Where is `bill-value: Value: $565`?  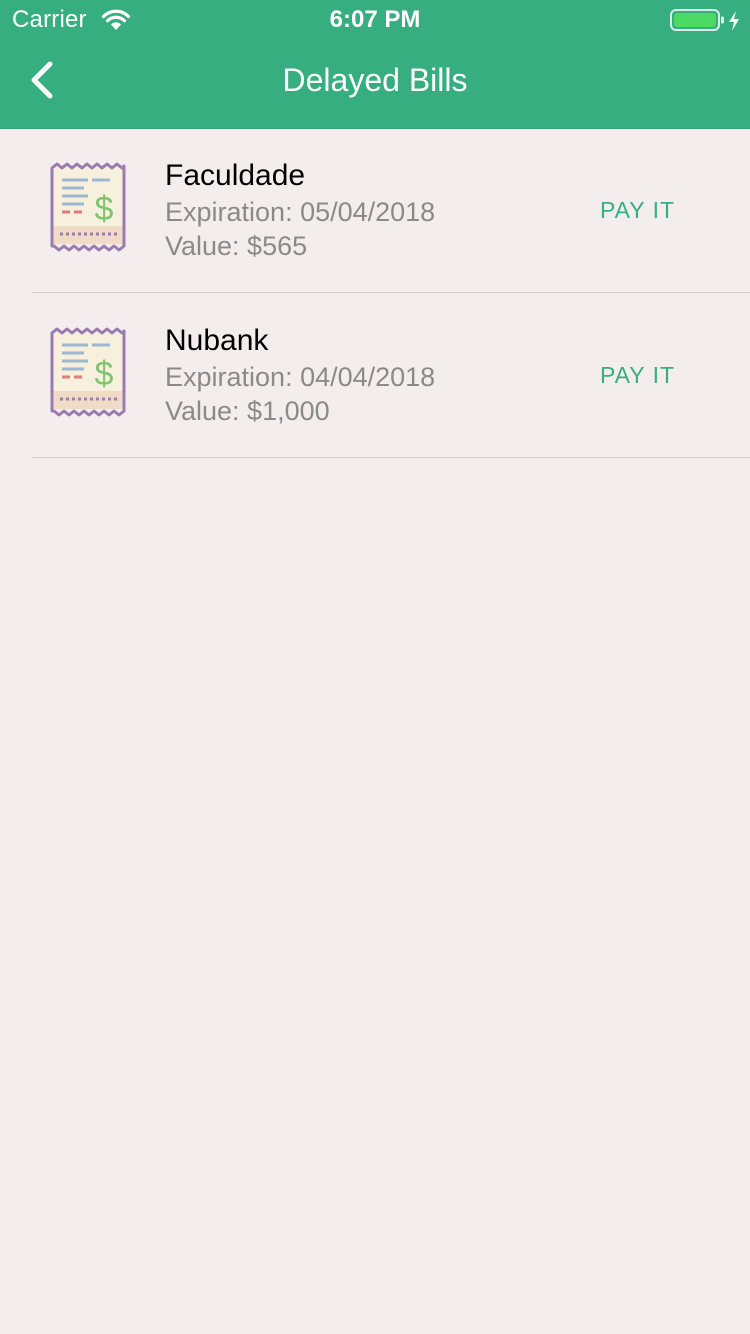 bill-value: Value: $565 is located at coordinates (236, 246).